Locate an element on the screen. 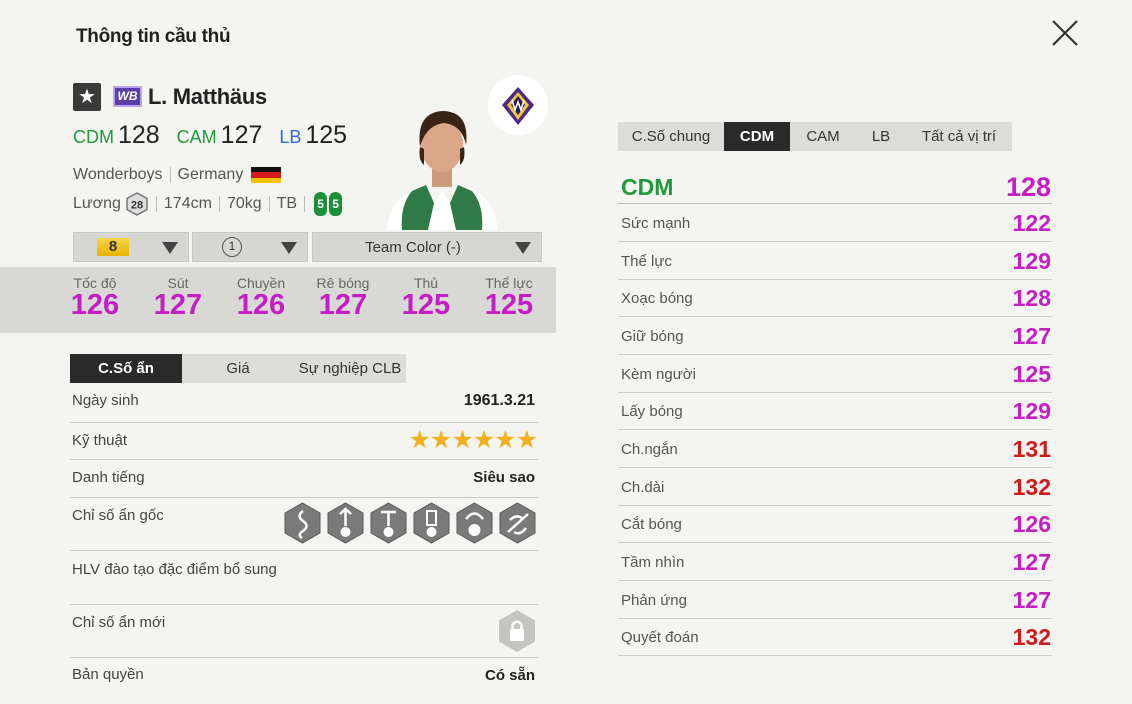 This screenshot has height=704, width=1132. birth-value: 1961.3.21 is located at coordinates (499, 400).